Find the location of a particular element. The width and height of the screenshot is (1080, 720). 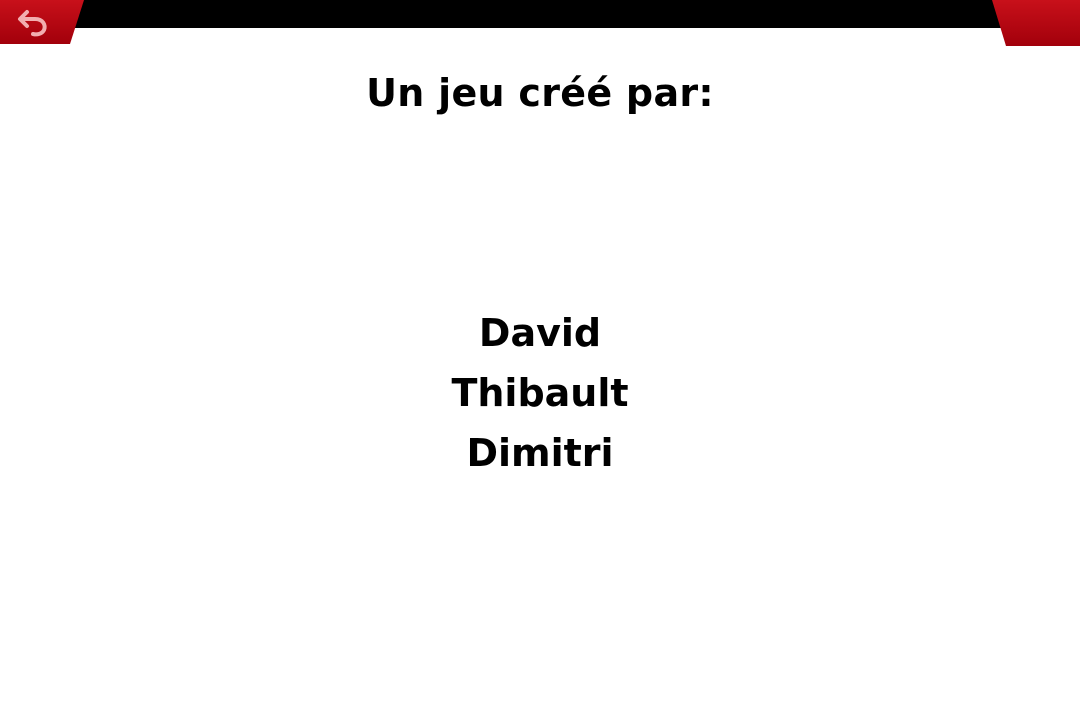

back-button is located at coordinates (42, 22).